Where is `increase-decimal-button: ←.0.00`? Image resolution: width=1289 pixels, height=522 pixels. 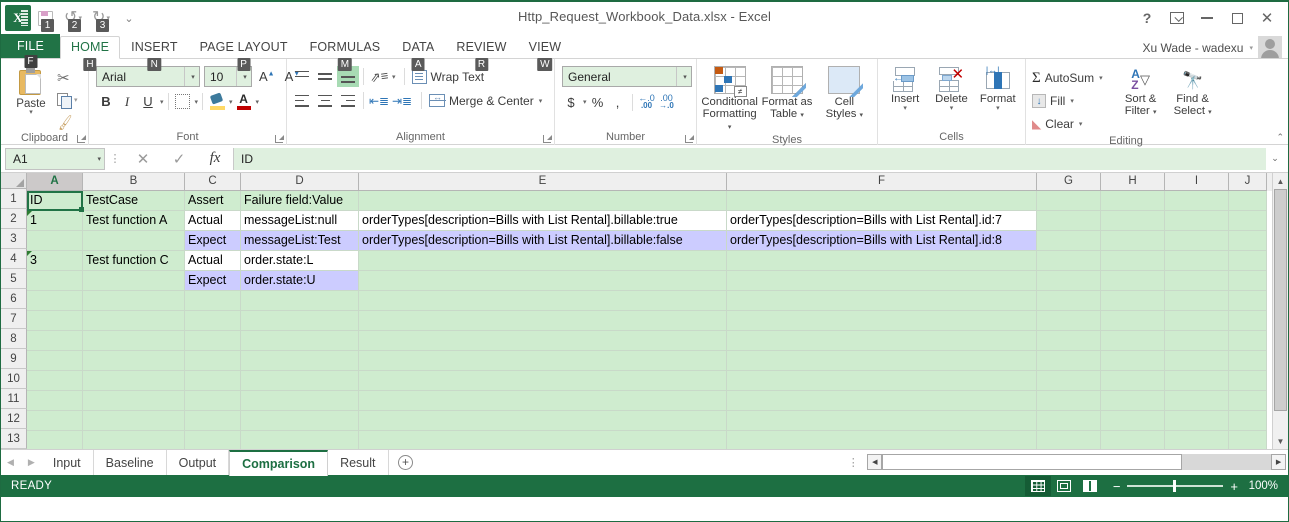
increase-decimal-button: ←.0.00 is located at coordinates (647, 102).